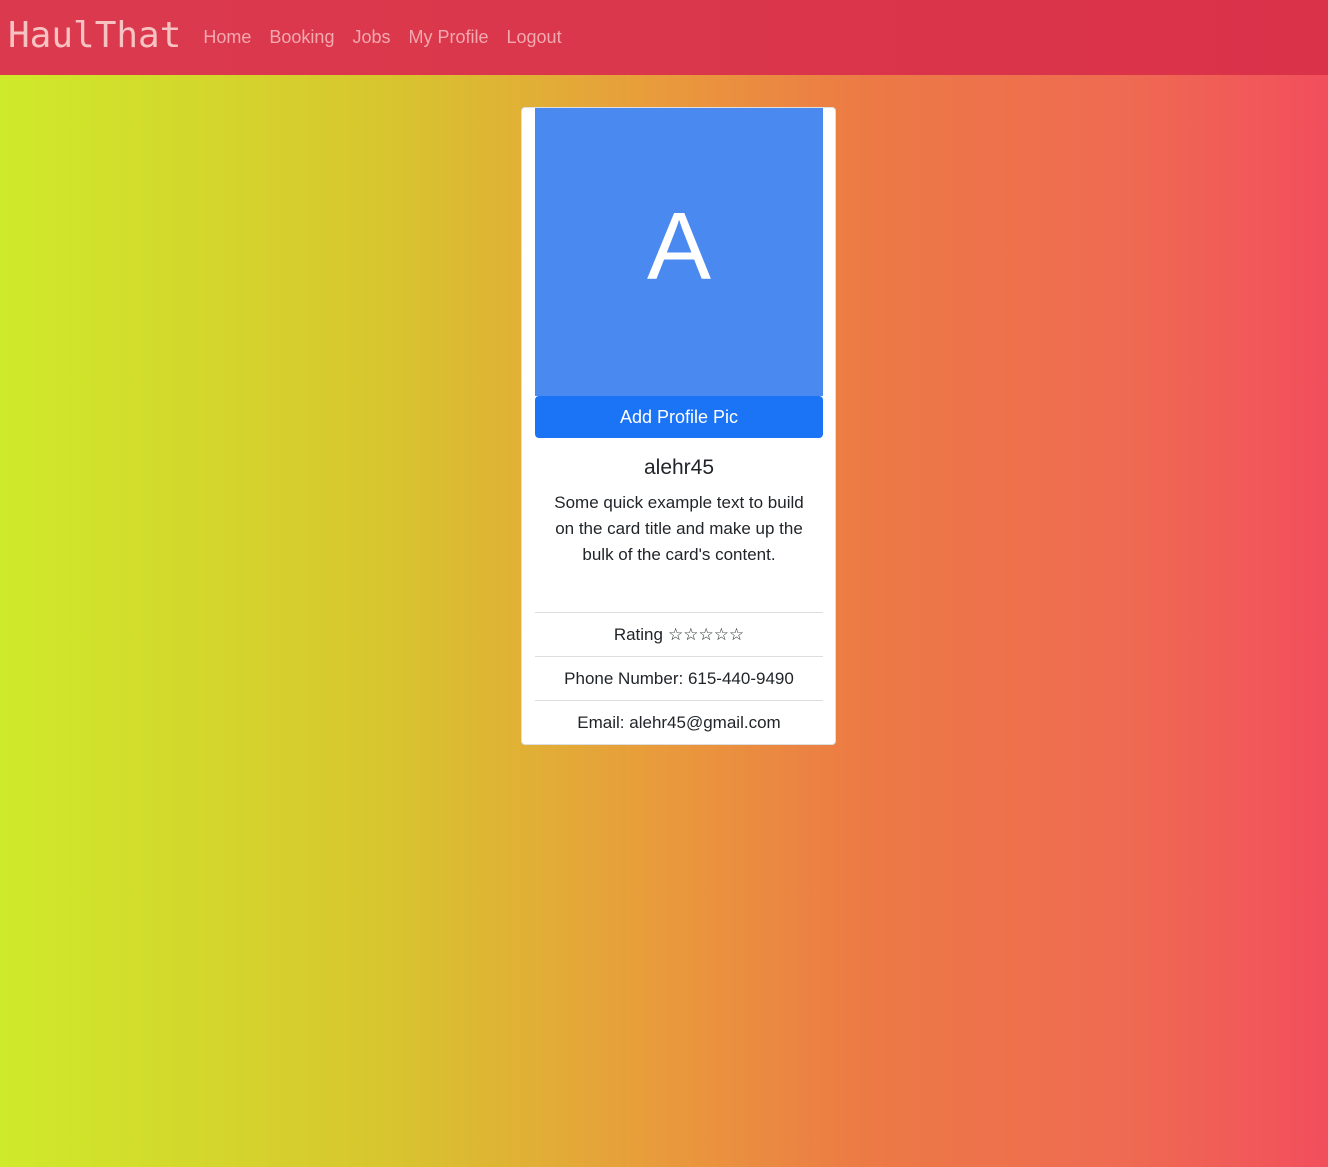 The width and height of the screenshot is (1328, 1167). Describe the element at coordinates (301, 37) in the screenshot. I see `nav-link-booking: Booking` at that location.